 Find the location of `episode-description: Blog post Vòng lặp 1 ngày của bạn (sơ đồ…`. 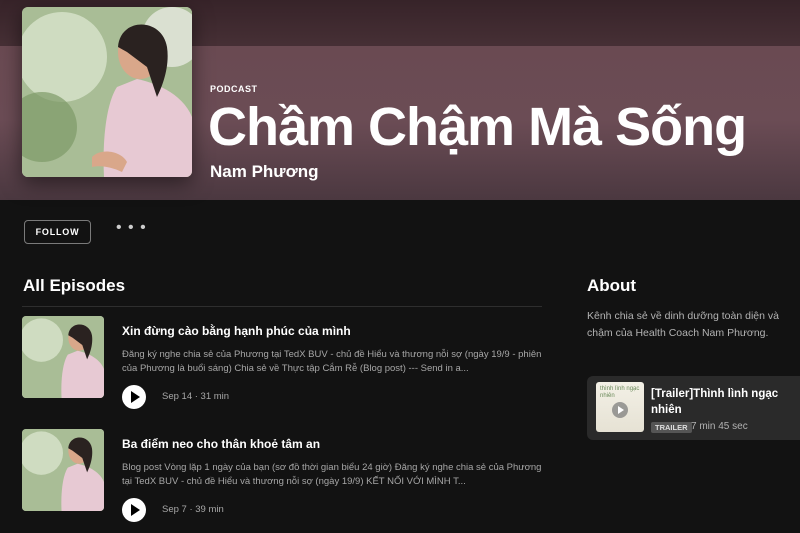

episode-description: Blog post Vòng lặp 1 ngày của bạn (sơ đồ… is located at coordinates (332, 474).